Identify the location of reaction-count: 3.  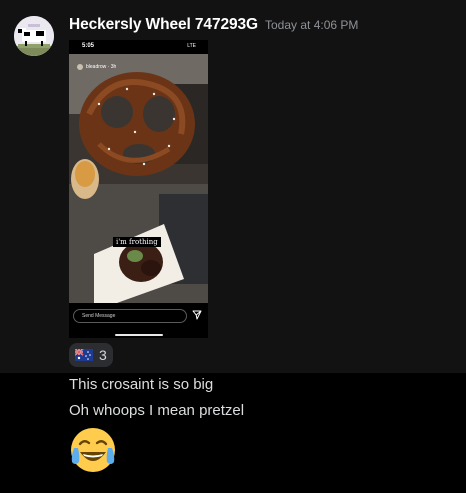
(103, 355).